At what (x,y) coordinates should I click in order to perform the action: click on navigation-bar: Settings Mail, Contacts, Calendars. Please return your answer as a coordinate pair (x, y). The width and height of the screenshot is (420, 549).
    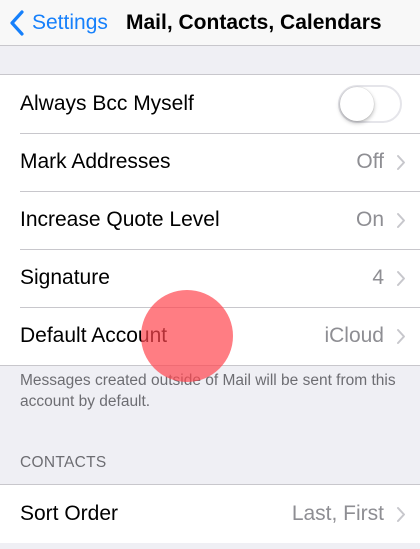
    Looking at the image, I should click on (210, 23).